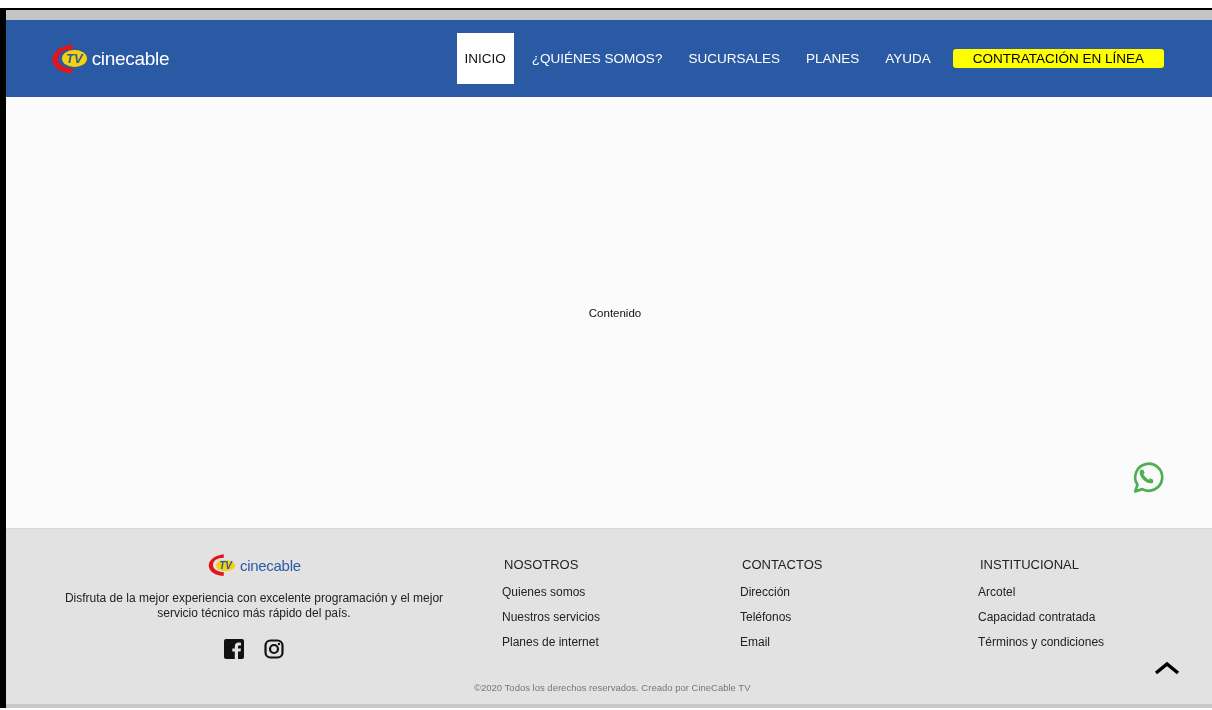  I want to click on footer-link: Email, so click(755, 642).